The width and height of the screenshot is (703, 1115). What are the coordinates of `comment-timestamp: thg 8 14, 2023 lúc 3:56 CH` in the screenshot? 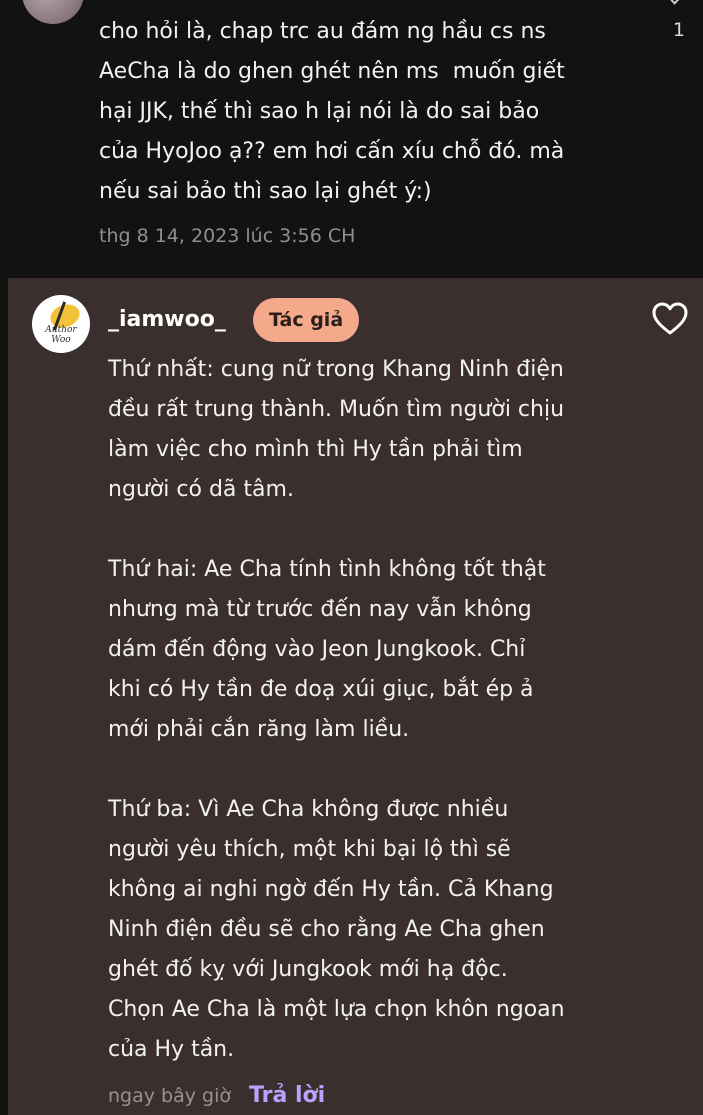 It's located at (227, 236).